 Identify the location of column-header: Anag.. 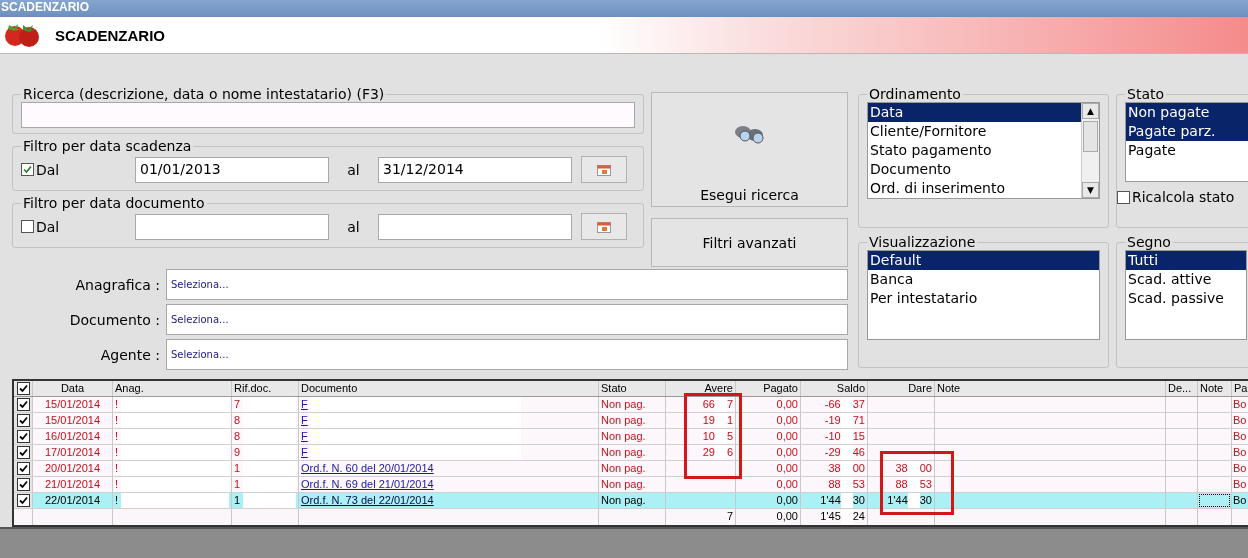
(129, 388).